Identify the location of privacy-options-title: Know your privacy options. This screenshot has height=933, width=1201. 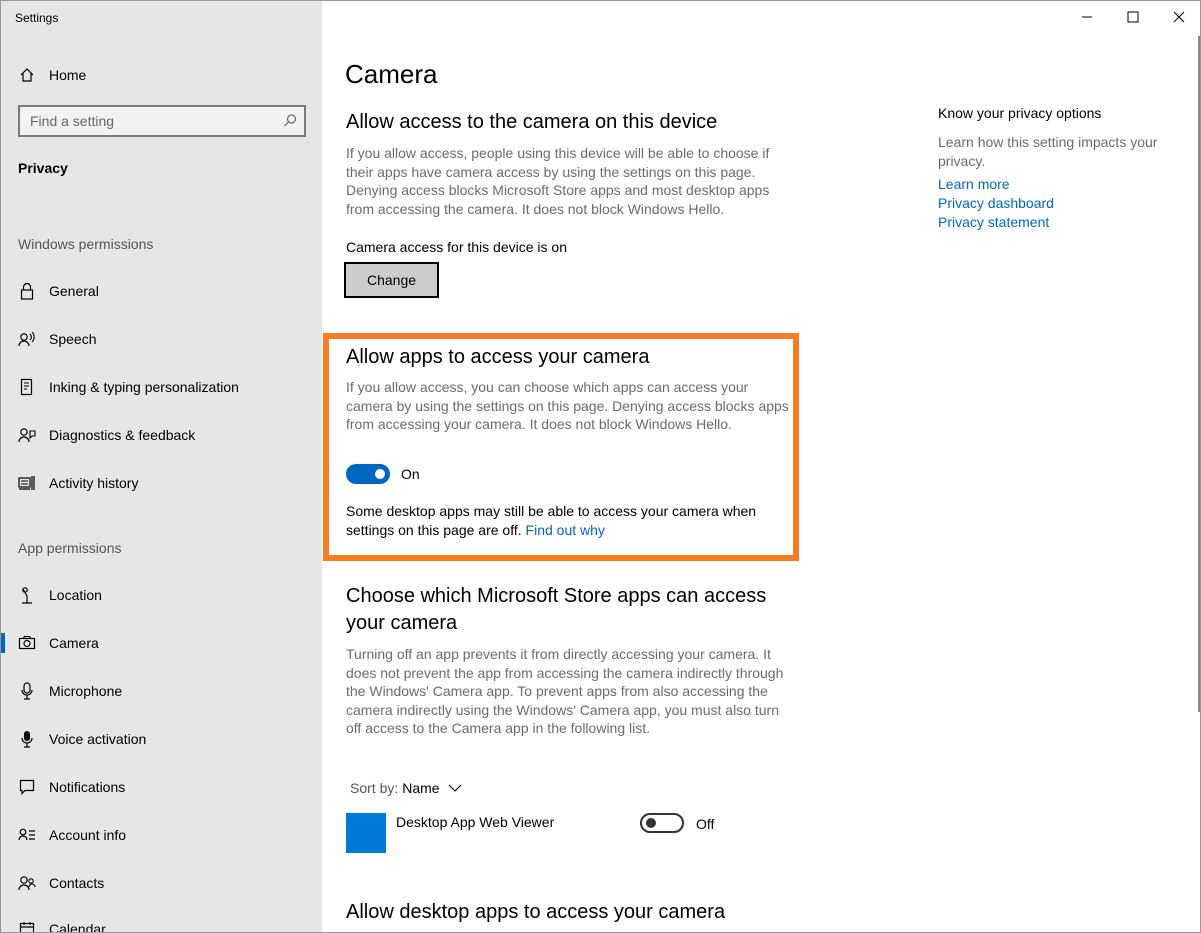
(1020, 113).